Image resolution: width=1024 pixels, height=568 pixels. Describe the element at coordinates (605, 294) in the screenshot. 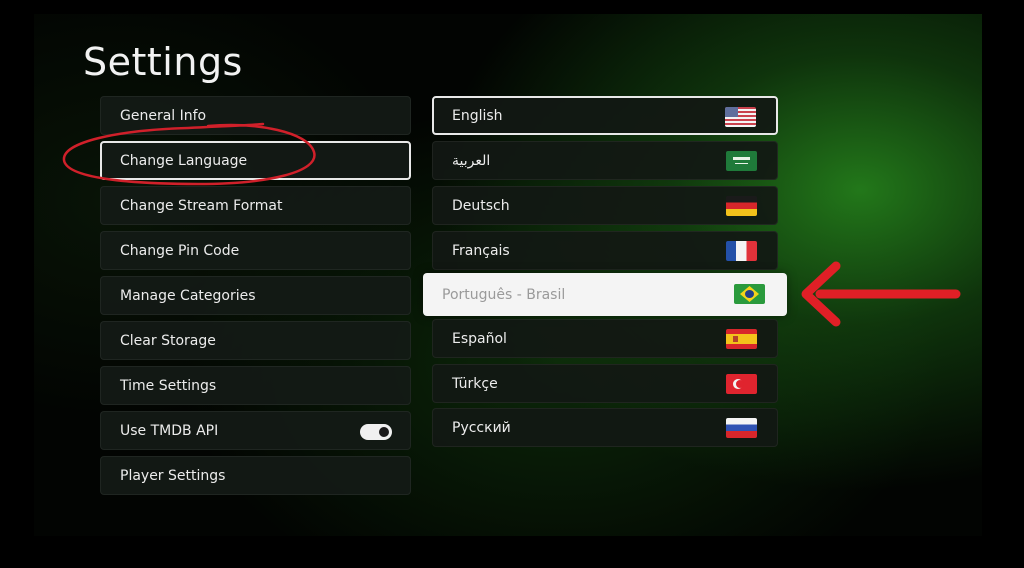

I see `language-option-portugues-brasil: Português - Brasil` at that location.